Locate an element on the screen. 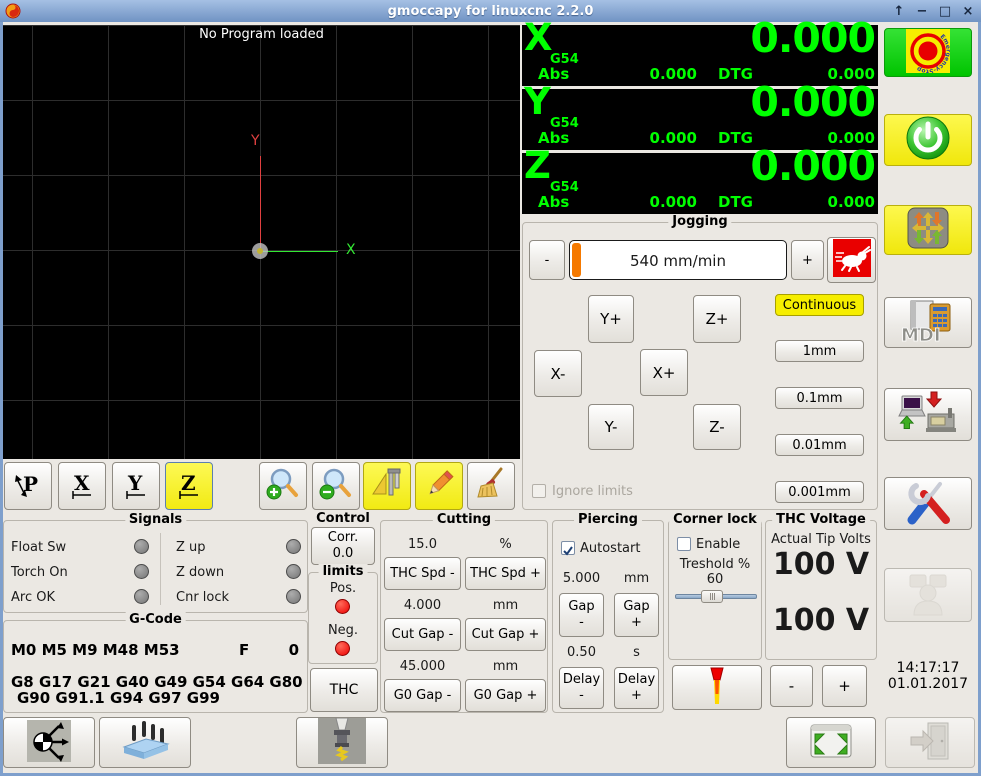 The height and width of the screenshot is (776, 981). threshold-slider-handle is located at coordinates (712, 596).